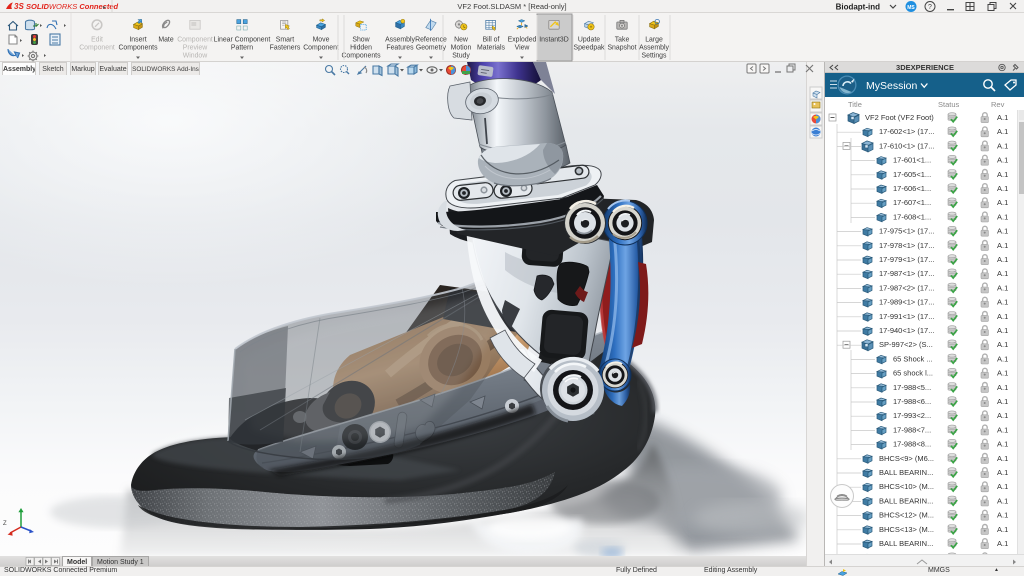  I want to click on svg-text: Preview, so click(195, 48).